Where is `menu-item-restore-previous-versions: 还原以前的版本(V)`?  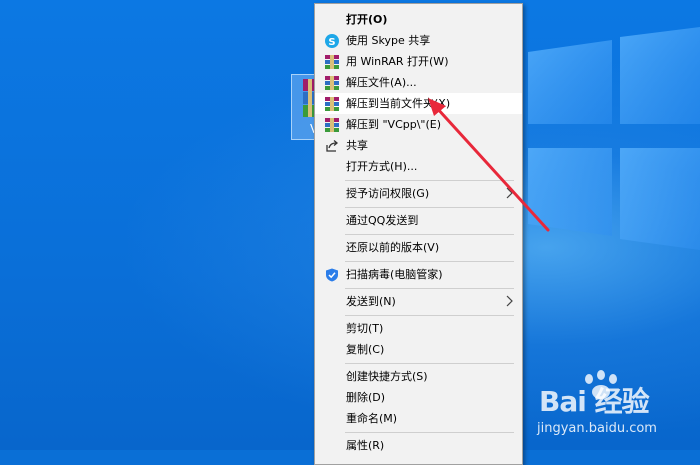 menu-item-restore-previous-versions: 还原以前的版本(V) is located at coordinates (418, 247).